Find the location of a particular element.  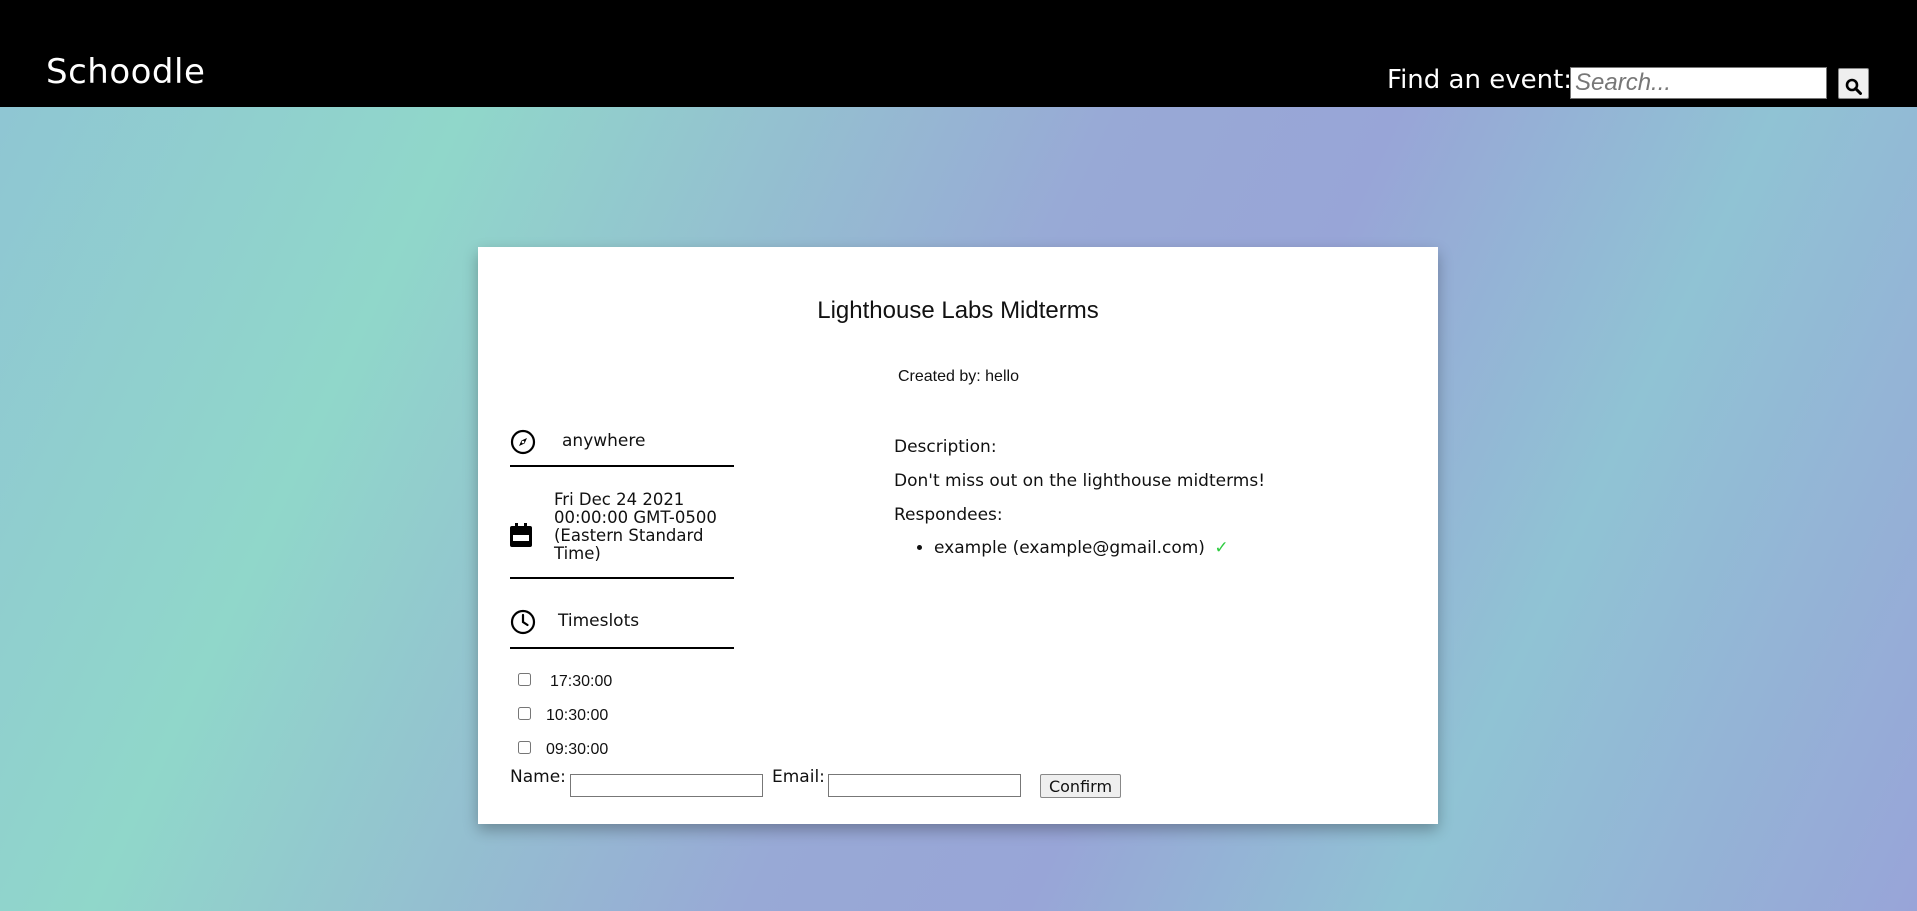

check-icon: ✓ is located at coordinates (1221, 548).